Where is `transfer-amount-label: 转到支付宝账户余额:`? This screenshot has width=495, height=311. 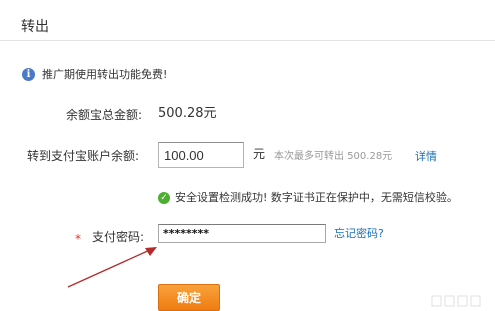
transfer-amount-label: 转到支付宝账户余额: is located at coordinates (83, 156).